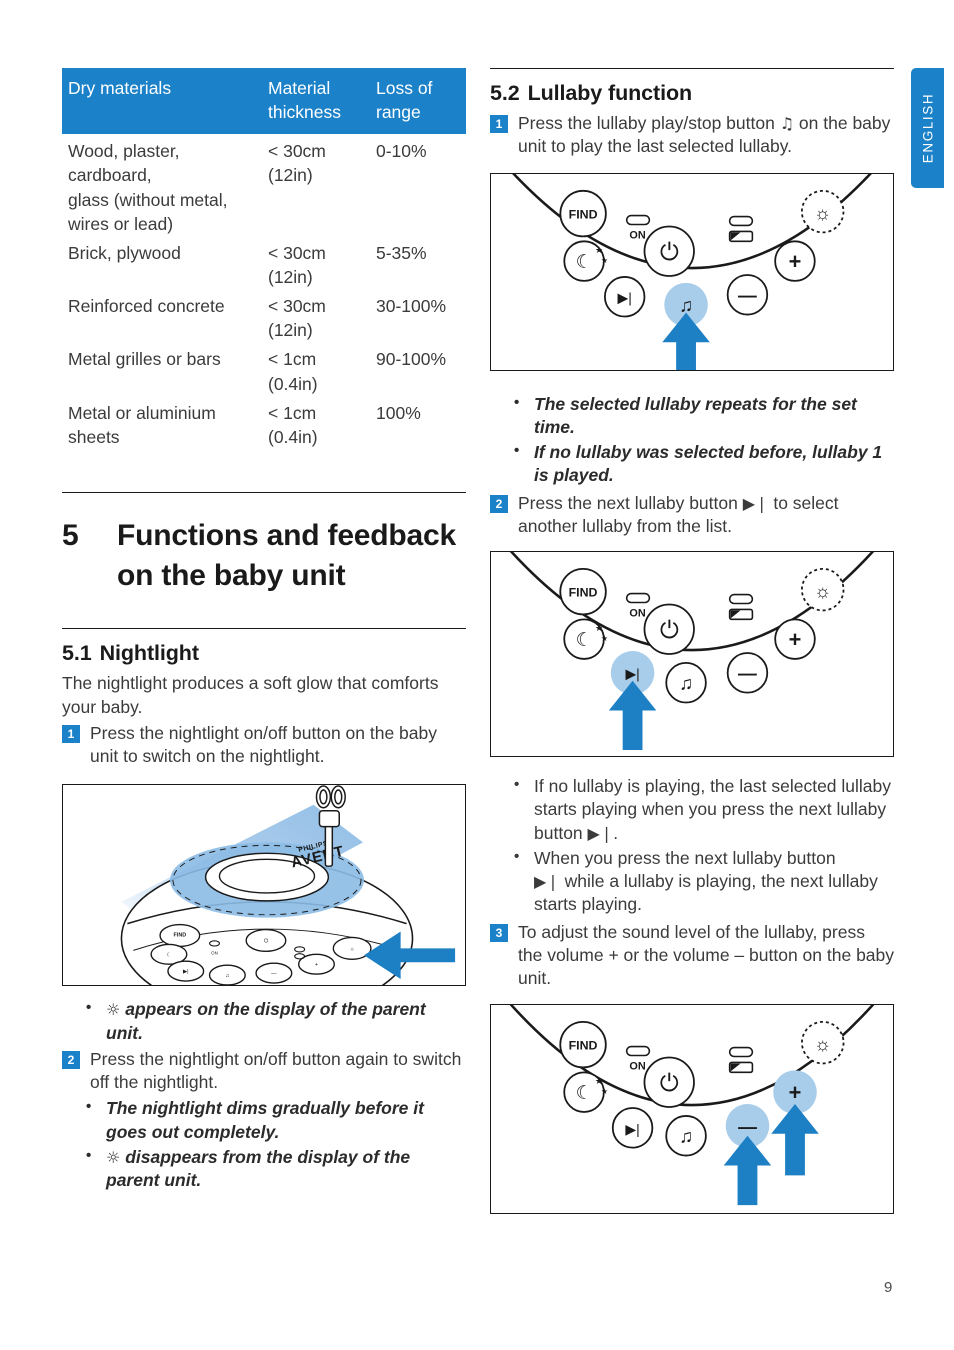  Describe the element at coordinates (692, 271) in the screenshot. I see `figure-lullaby-play-stop-diagram: FIND ☾ ▶| ♫ — + ⏻ ☼ ★ ★ ON` at that location.